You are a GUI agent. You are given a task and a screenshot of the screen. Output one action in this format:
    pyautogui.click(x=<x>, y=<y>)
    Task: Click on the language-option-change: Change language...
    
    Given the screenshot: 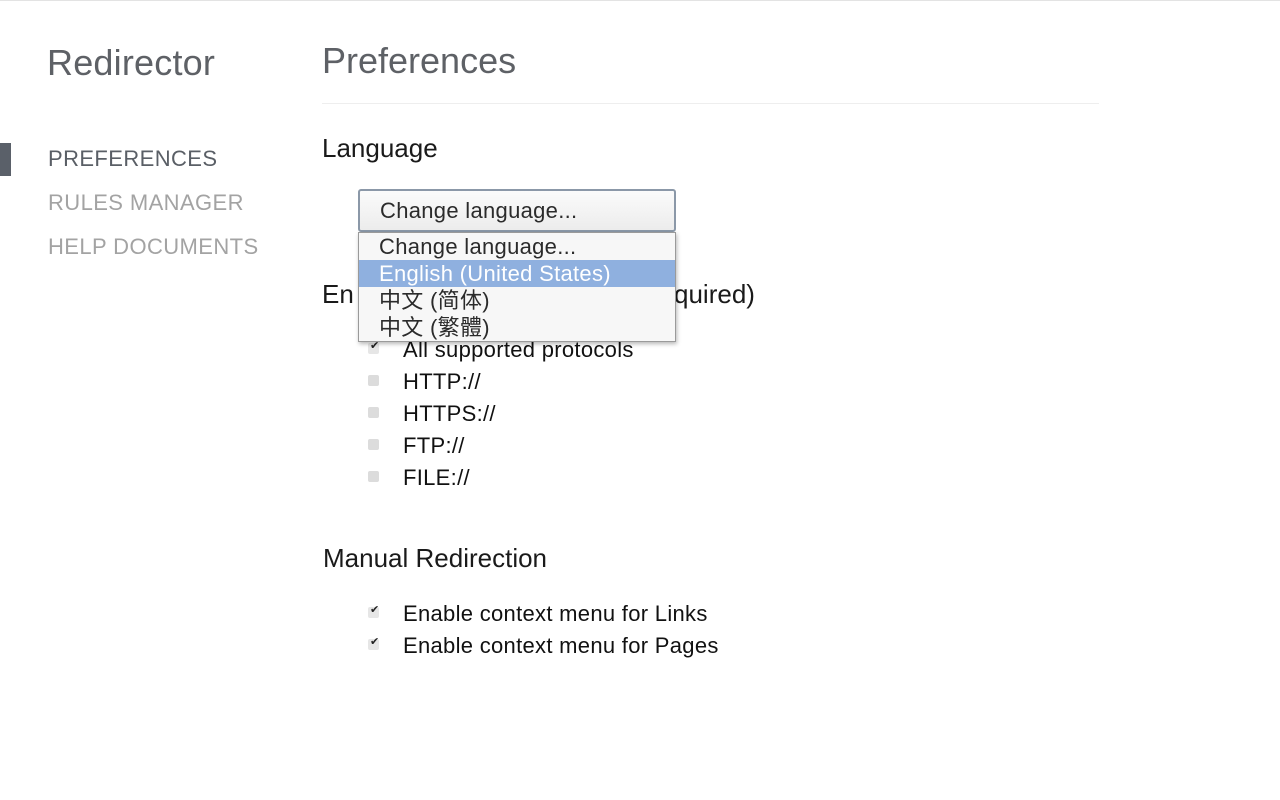 What is the action you would take?
    pyautogui.click(x=517, y=246)
    